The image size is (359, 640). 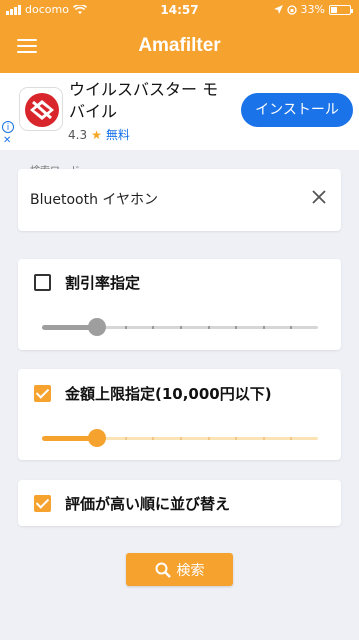 What do you see at coordinates (179, 10) in the screenshot?
I see `status-bar: docomo 14:57 33%` at bounding box center [179, 10].